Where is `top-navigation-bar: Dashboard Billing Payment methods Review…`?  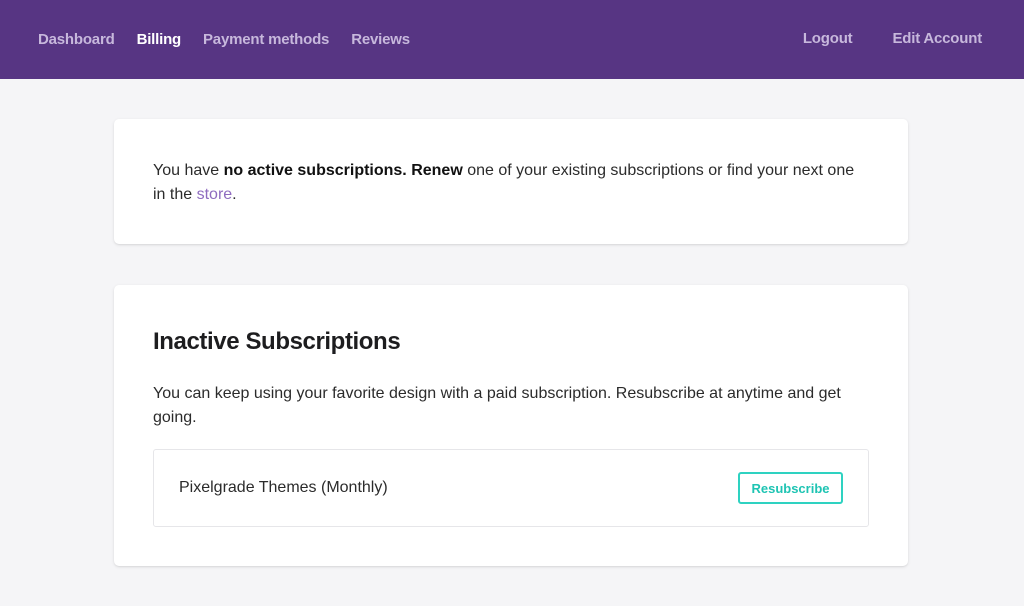
top-navigation-bar: Dashboard Billing Payment methods Review… is located at coordinates (512, 39).